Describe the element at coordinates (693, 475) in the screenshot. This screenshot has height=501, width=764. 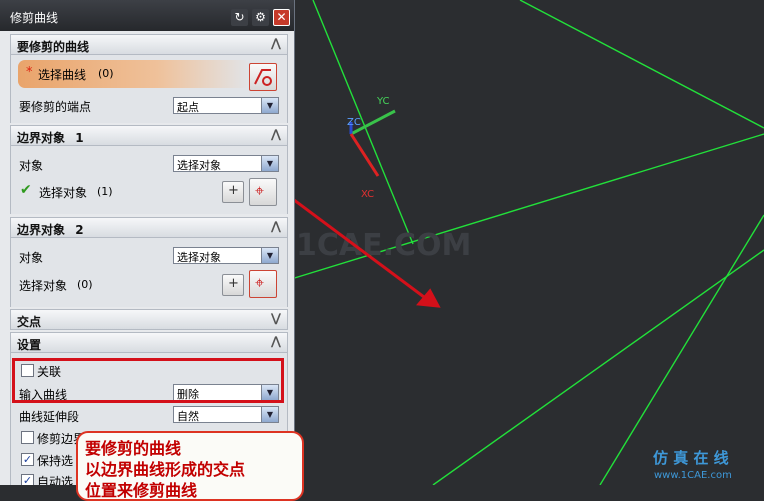
I see `logo-line2: www.1CAE.com` at that location.